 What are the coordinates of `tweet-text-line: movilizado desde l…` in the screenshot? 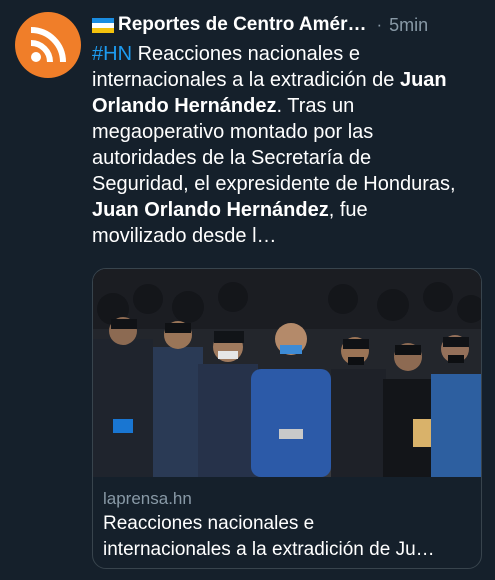 It's located at (287, 236).